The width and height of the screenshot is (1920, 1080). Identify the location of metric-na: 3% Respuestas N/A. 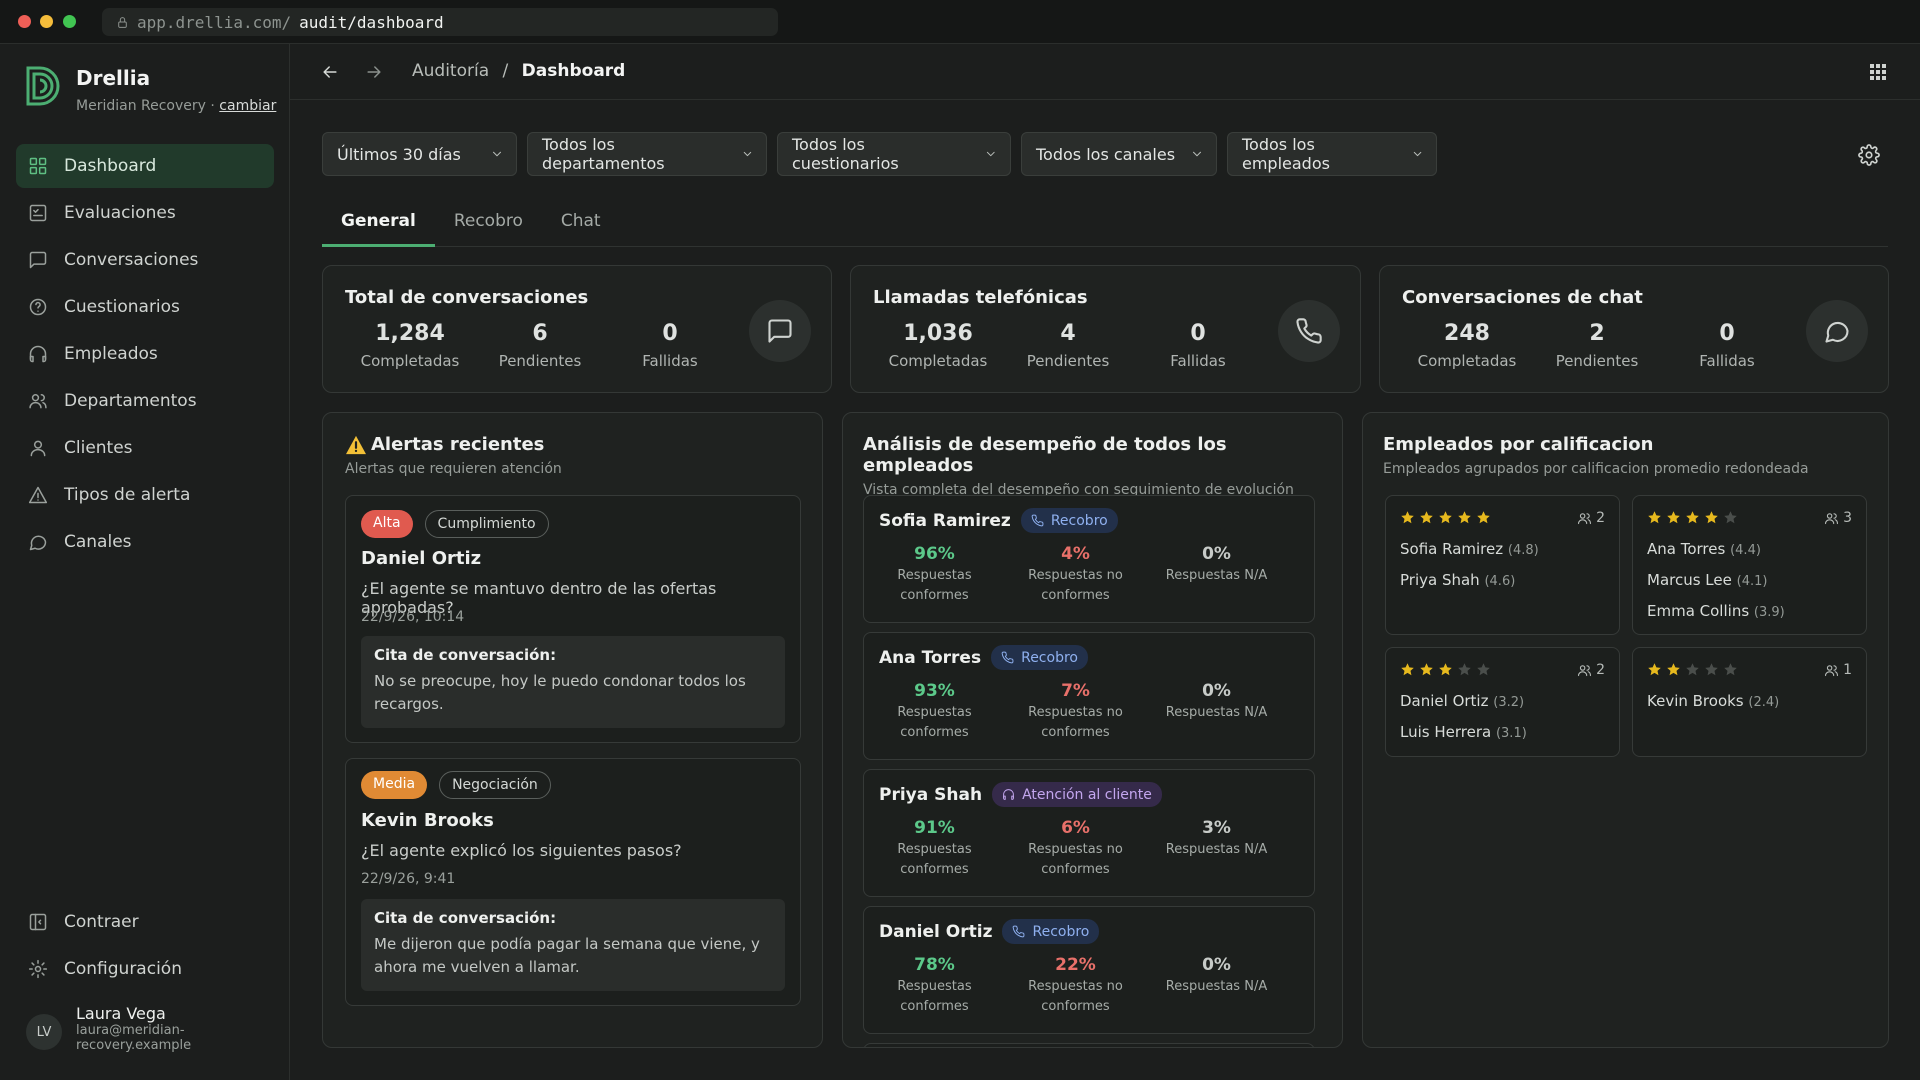
(1216, 849).